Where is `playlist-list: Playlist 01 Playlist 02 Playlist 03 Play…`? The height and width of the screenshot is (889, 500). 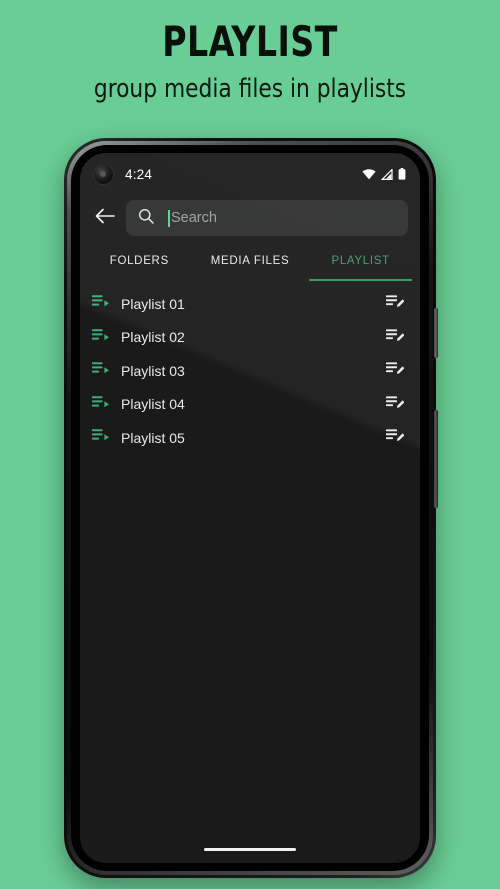 playlist-list: Playlist 01 Playlist 02 Playlist 03 Play… is located at coordinates (250, 368).